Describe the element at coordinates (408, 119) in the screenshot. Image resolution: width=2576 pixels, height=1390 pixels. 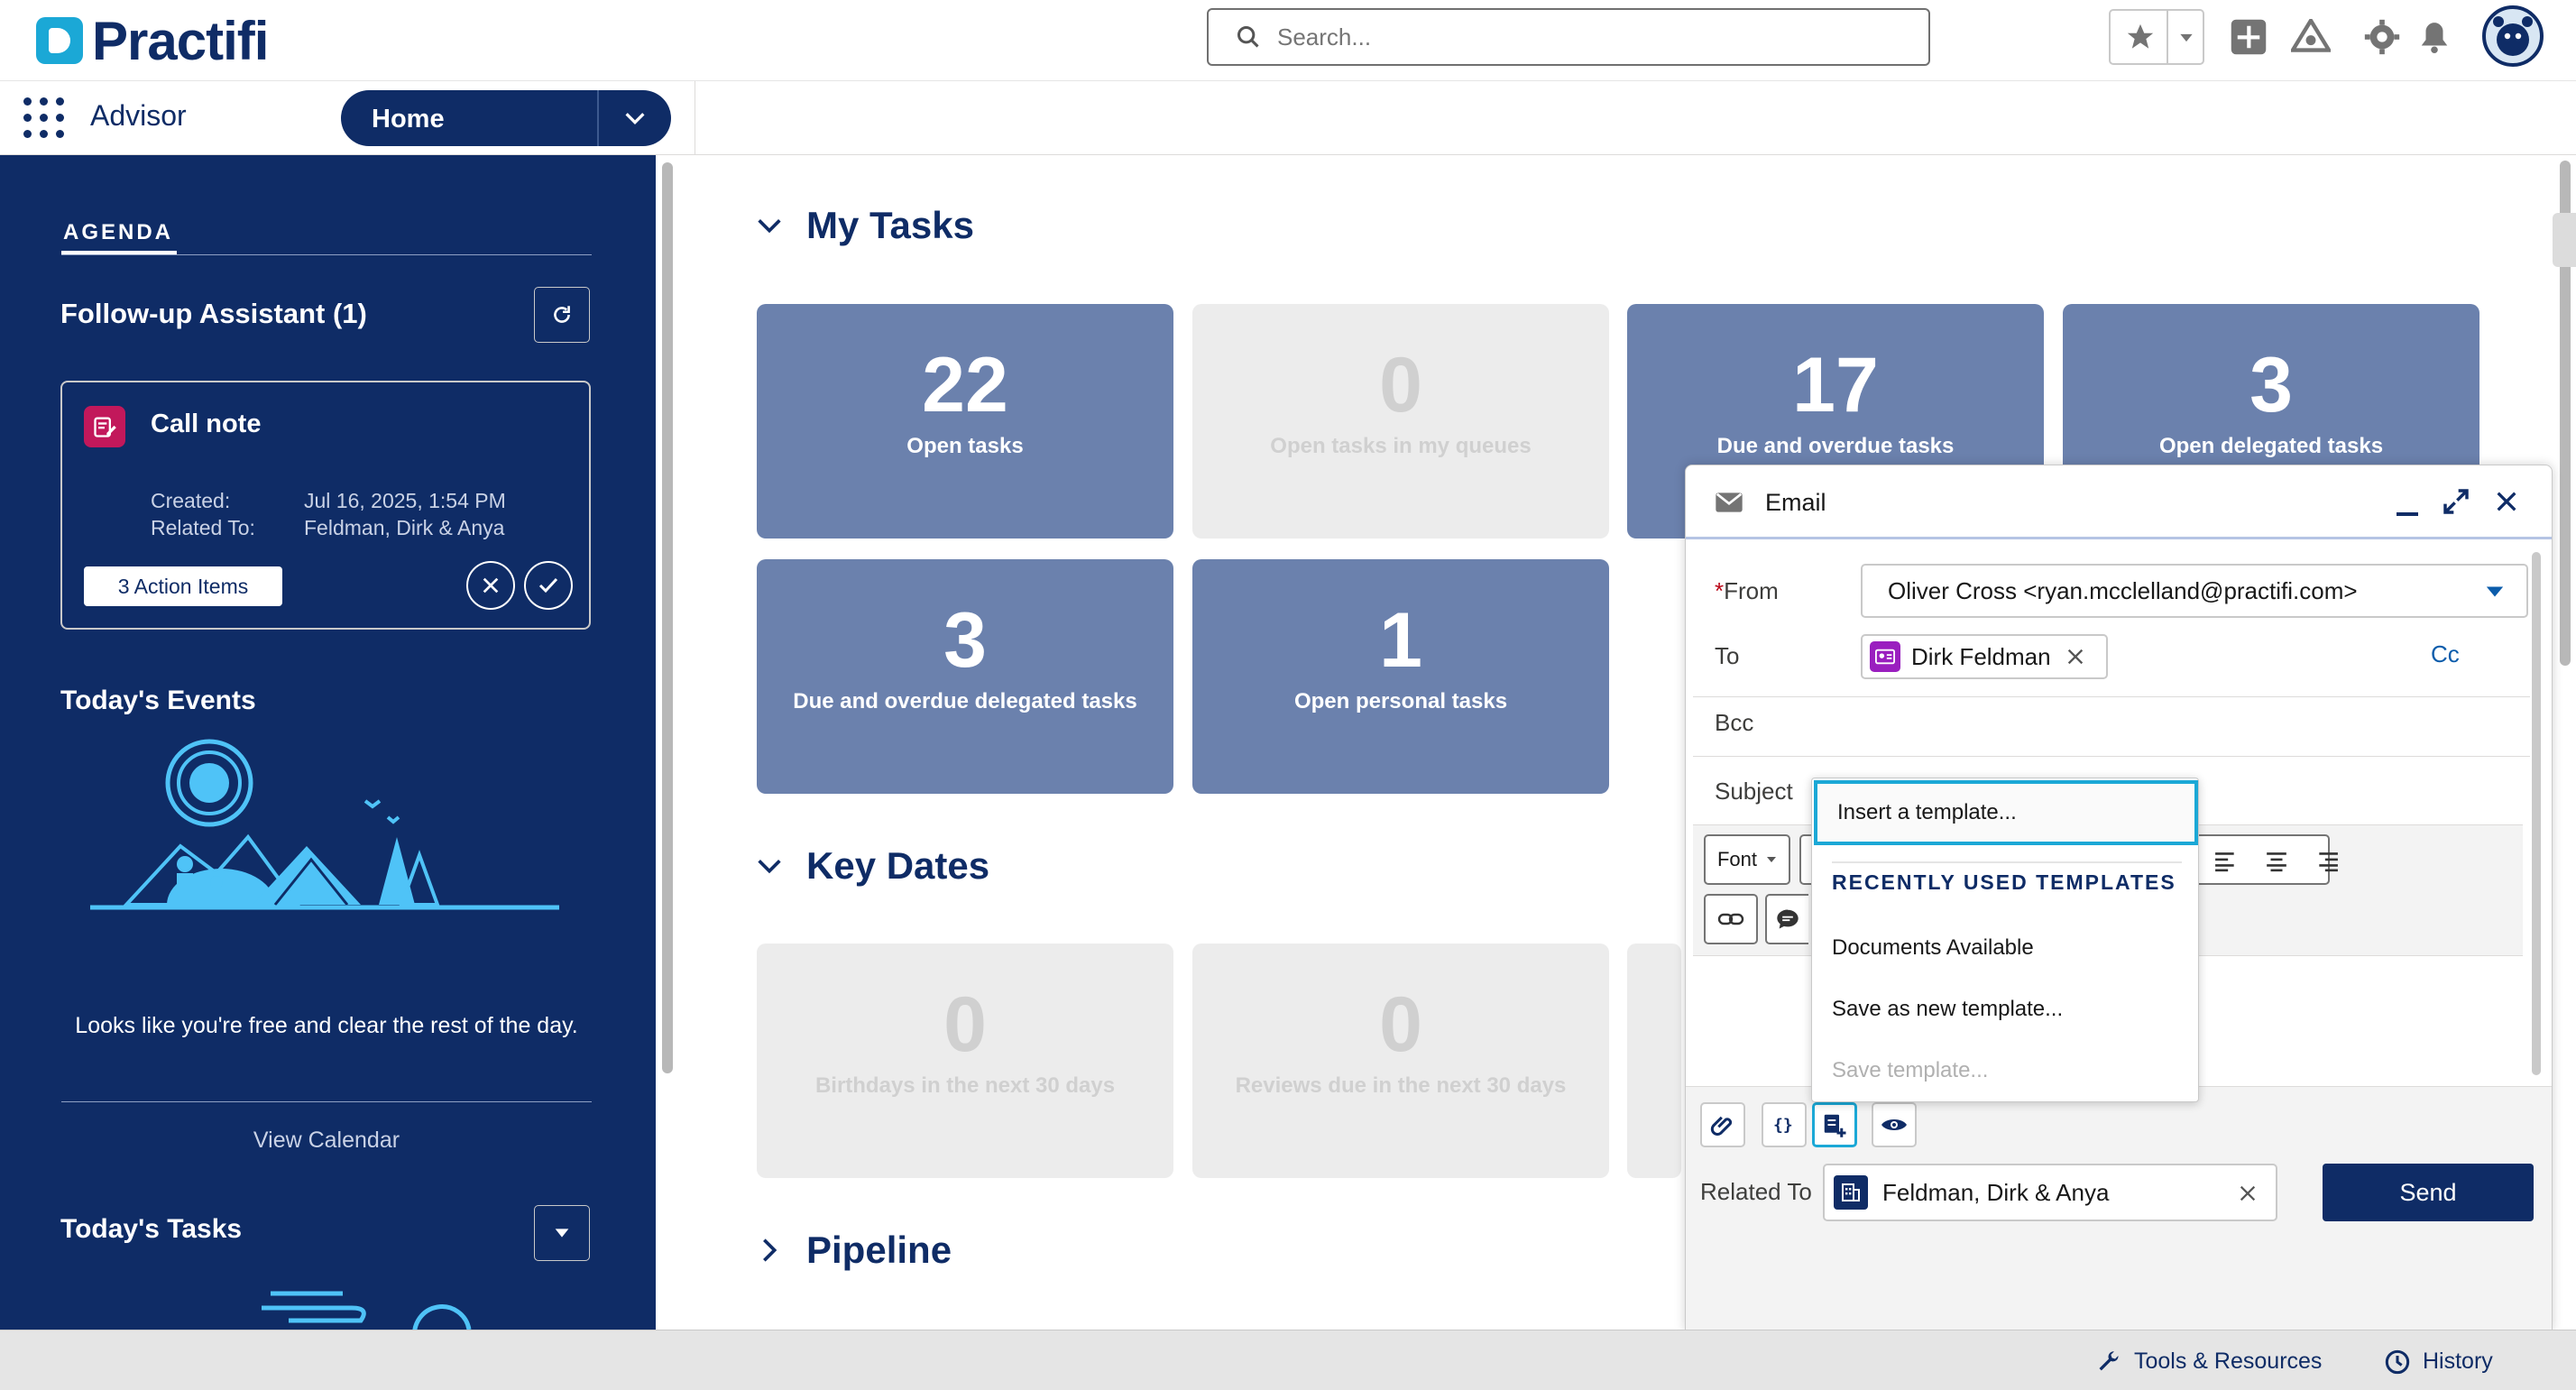
I see `nav-home-label: Home` at that location.